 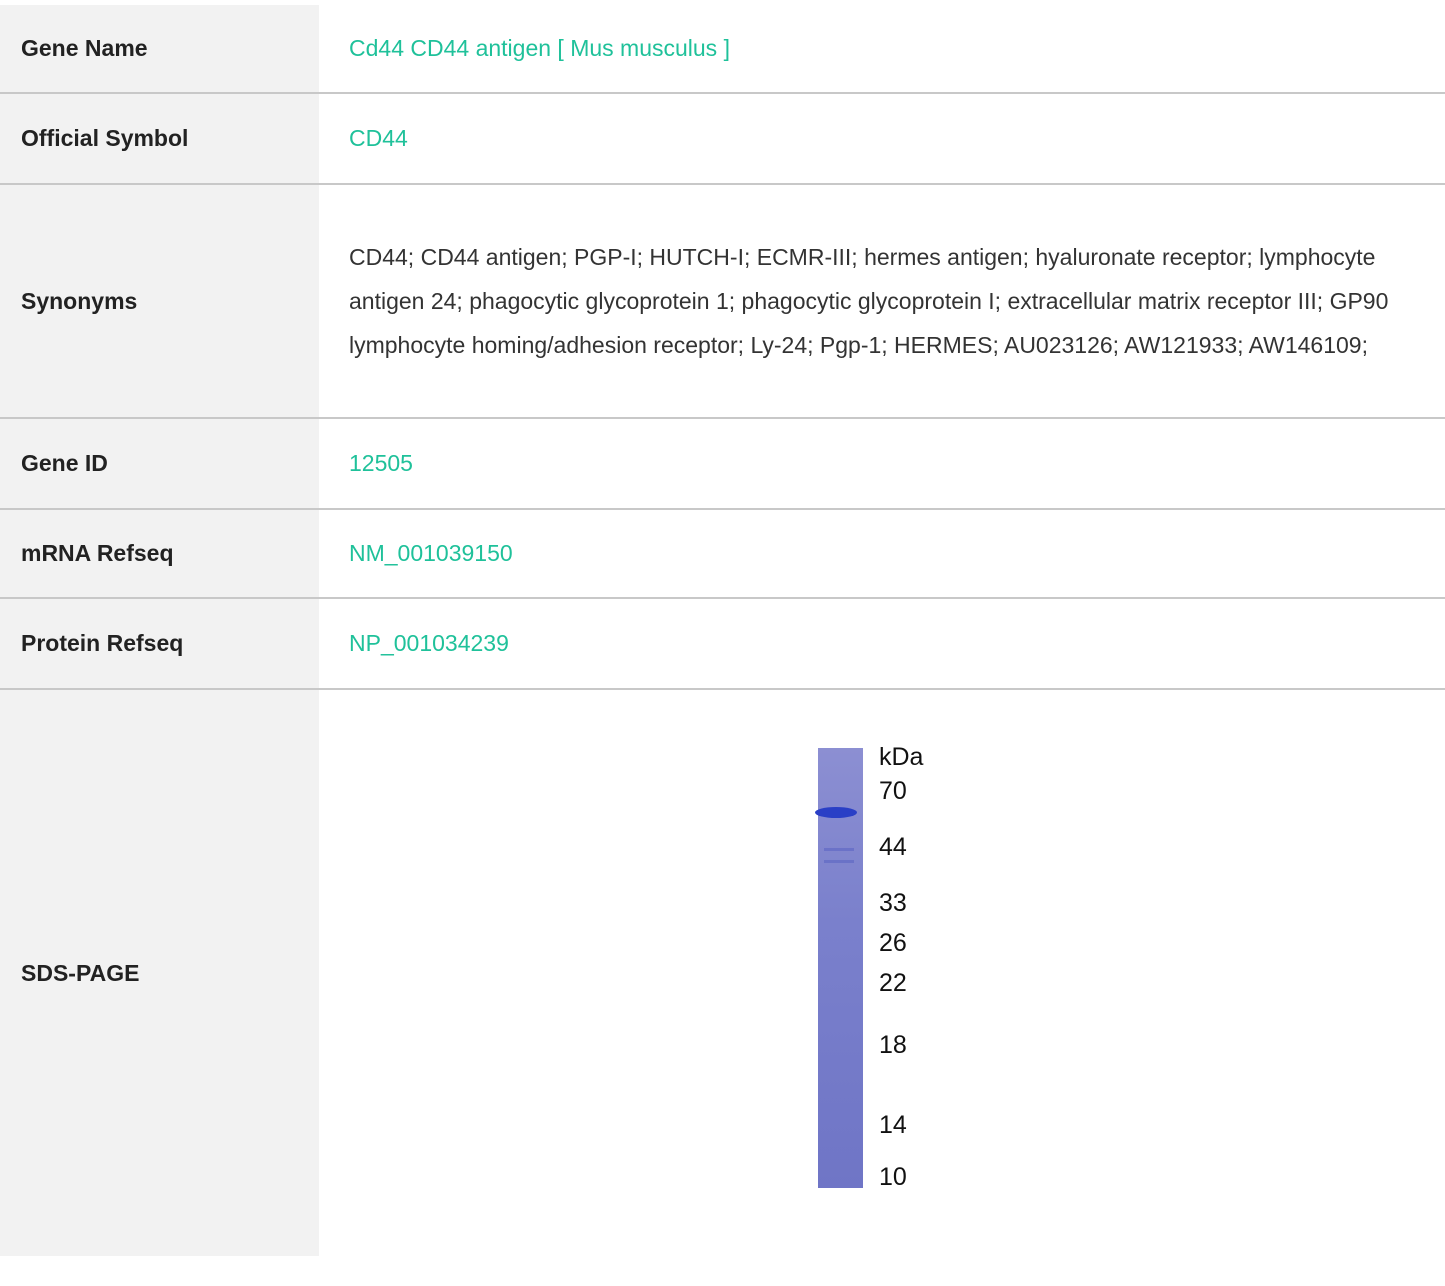 What do you see at coordinates (893, 1177) in the screenshot?
I see `marker-label: 10` at bounding box center [893, 1177].